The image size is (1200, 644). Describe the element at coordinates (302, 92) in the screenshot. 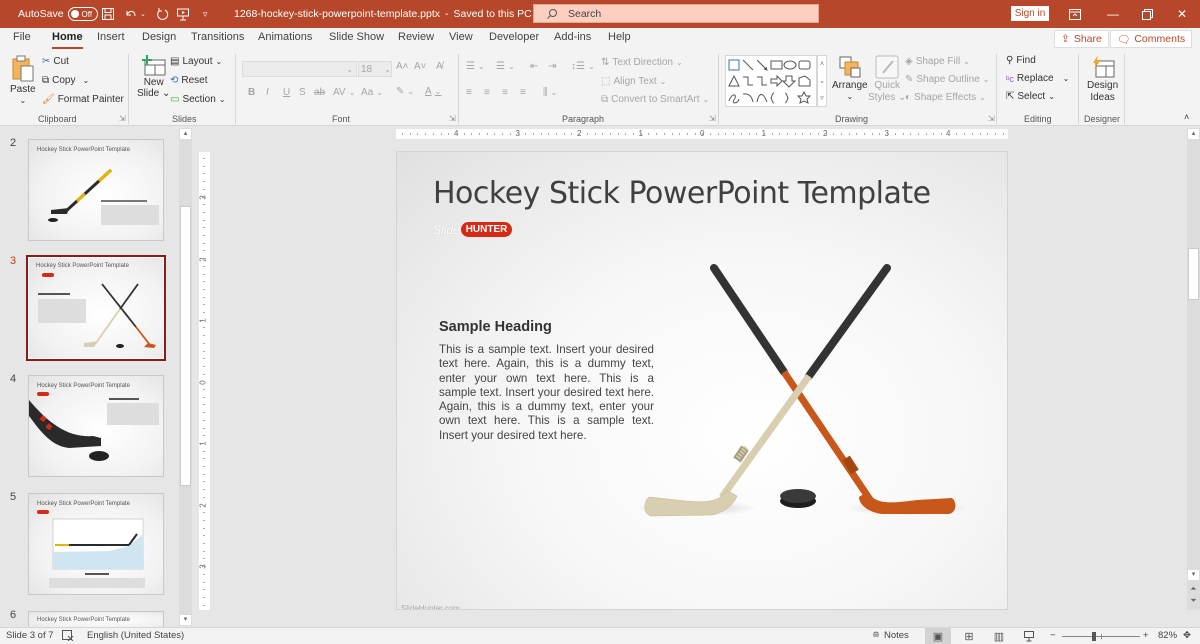

I see `text-shadow-button: S` at that location.